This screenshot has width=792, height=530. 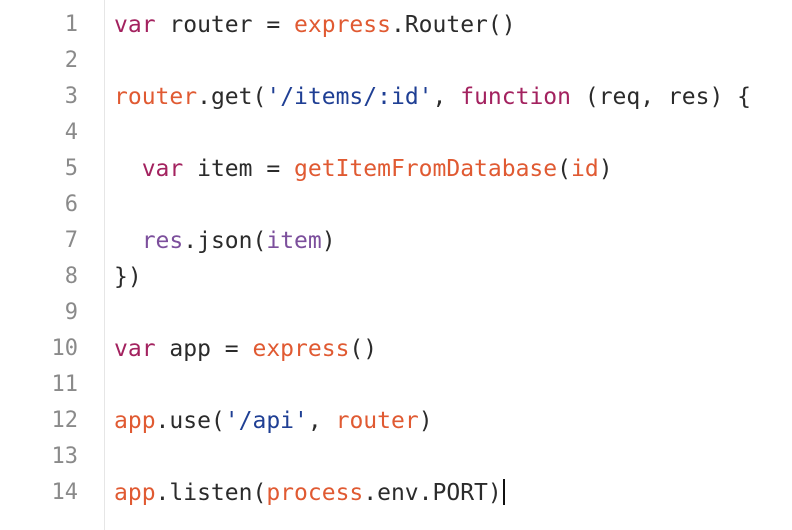 I want to click on code-token: (req, res) {, so click(x=661, y=97).